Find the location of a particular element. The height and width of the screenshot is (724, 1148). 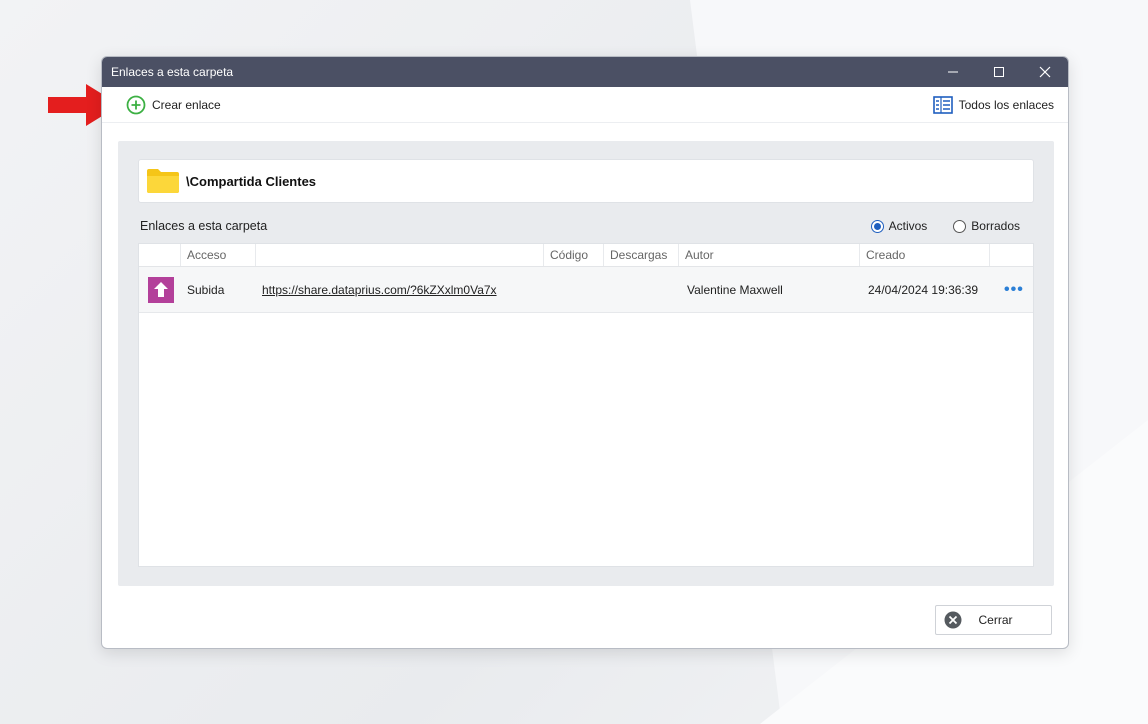

maximize-icon is located at coordinates (999, 72).